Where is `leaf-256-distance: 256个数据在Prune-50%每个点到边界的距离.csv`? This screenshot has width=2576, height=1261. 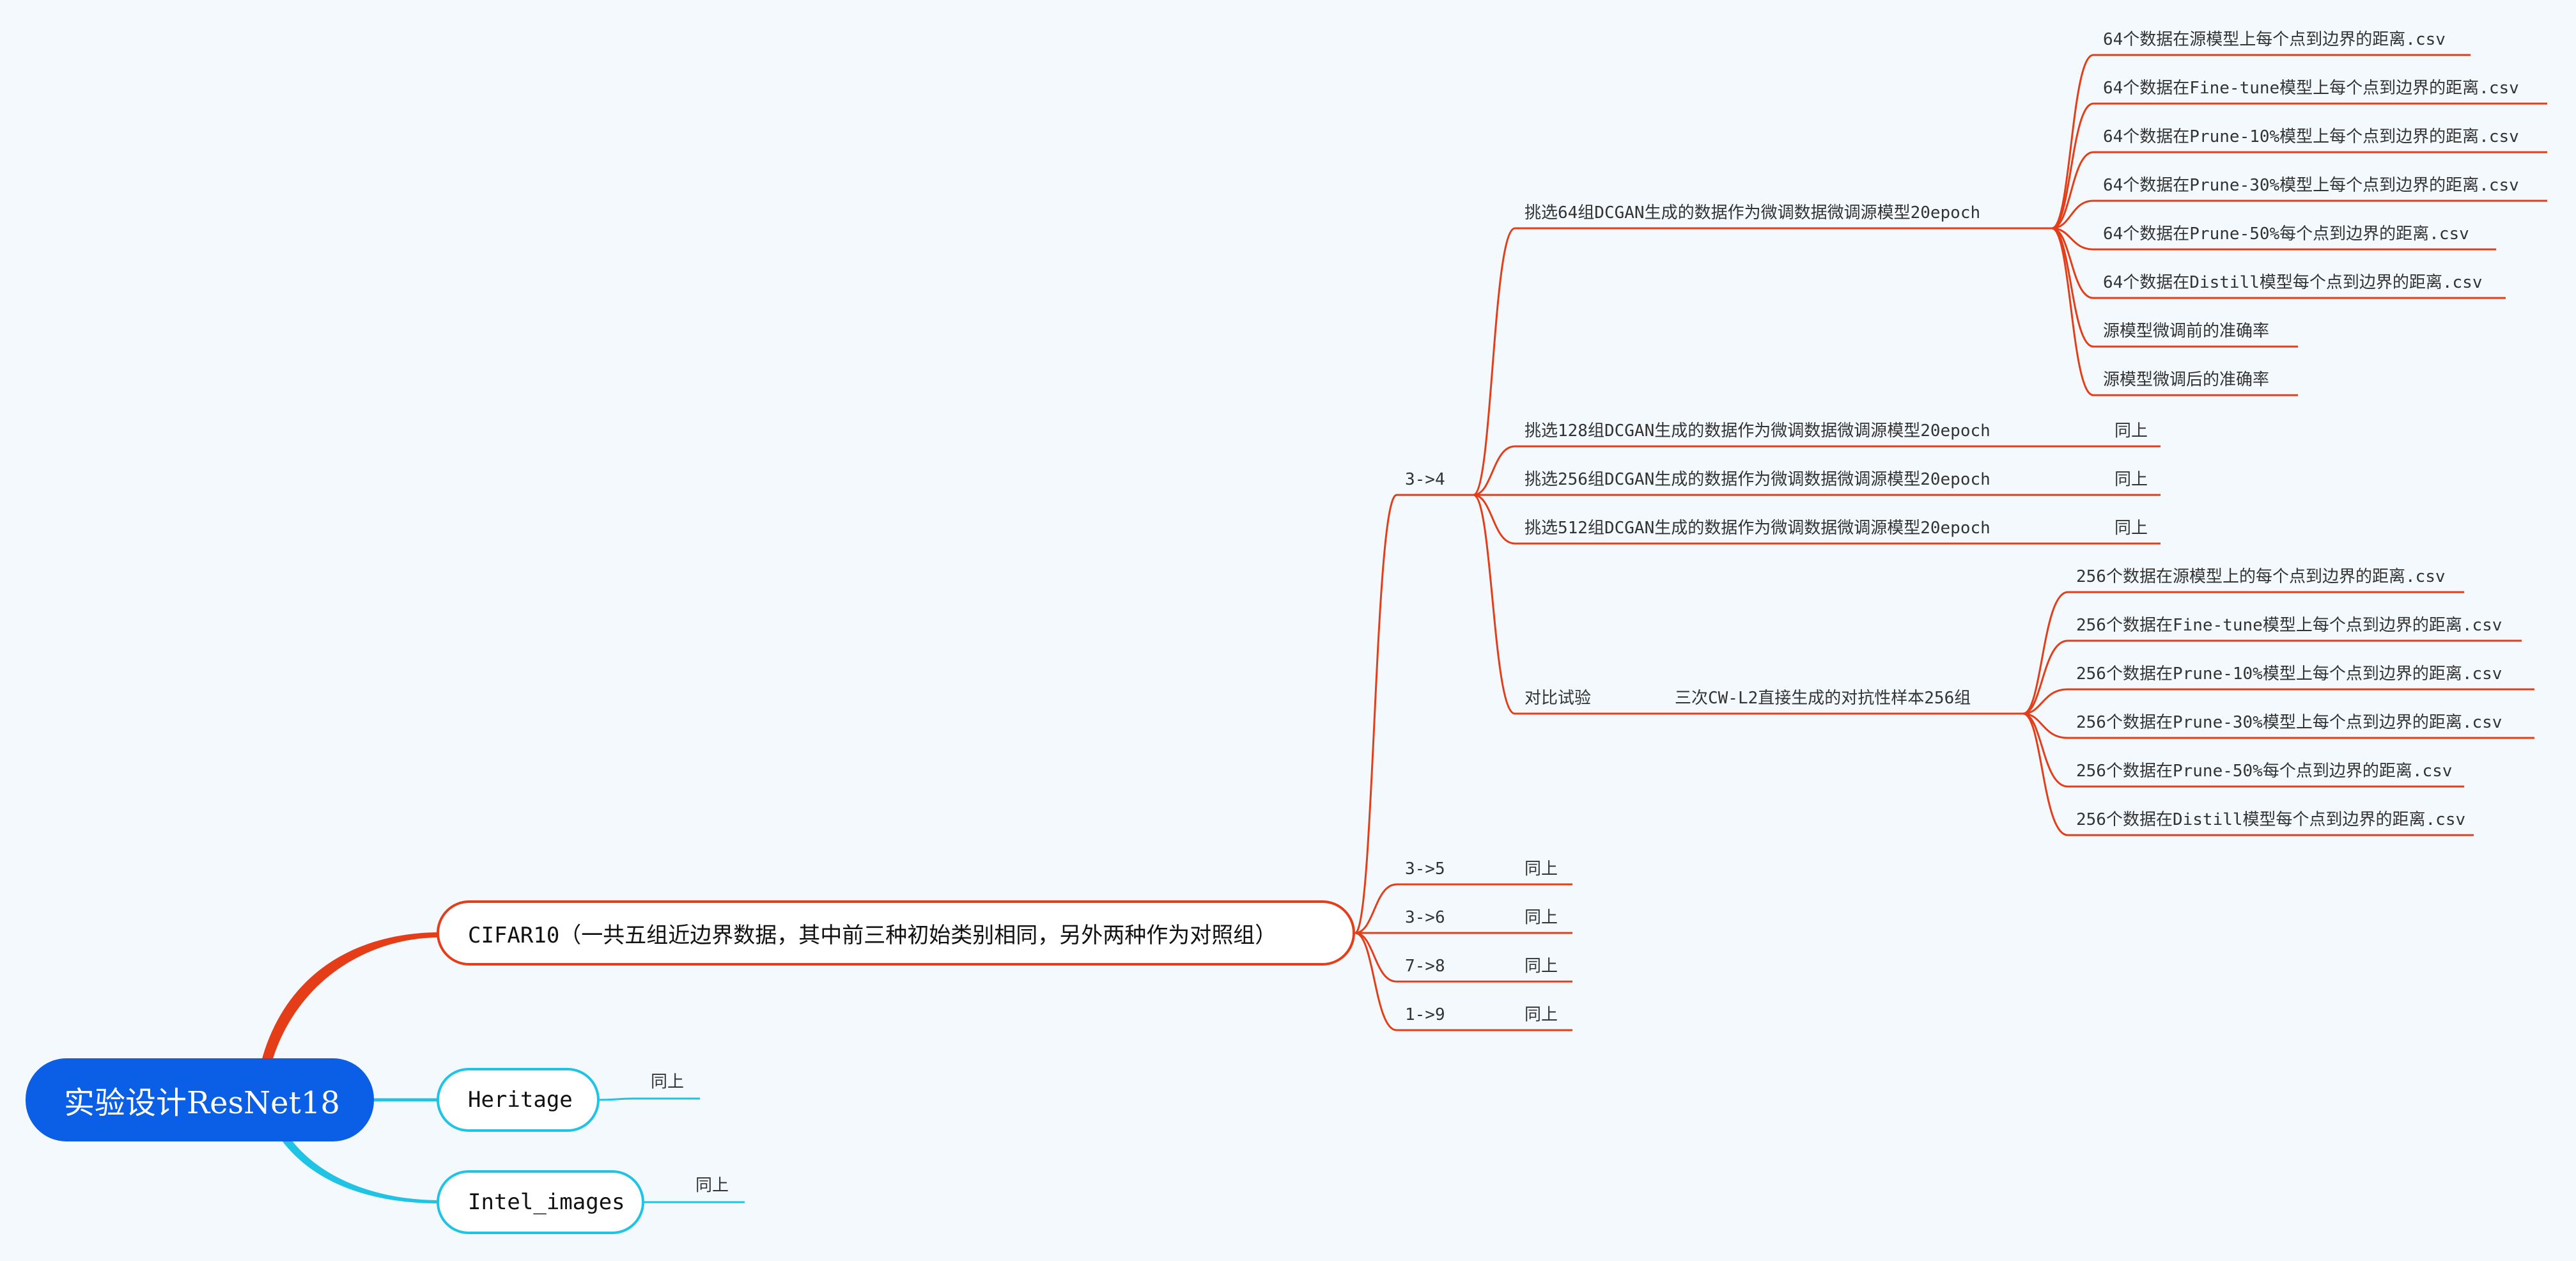 leaf-256-distance: 256个数据在Prune-50%每个点到边界的距离.csv is located at coordinates (2264, 771).